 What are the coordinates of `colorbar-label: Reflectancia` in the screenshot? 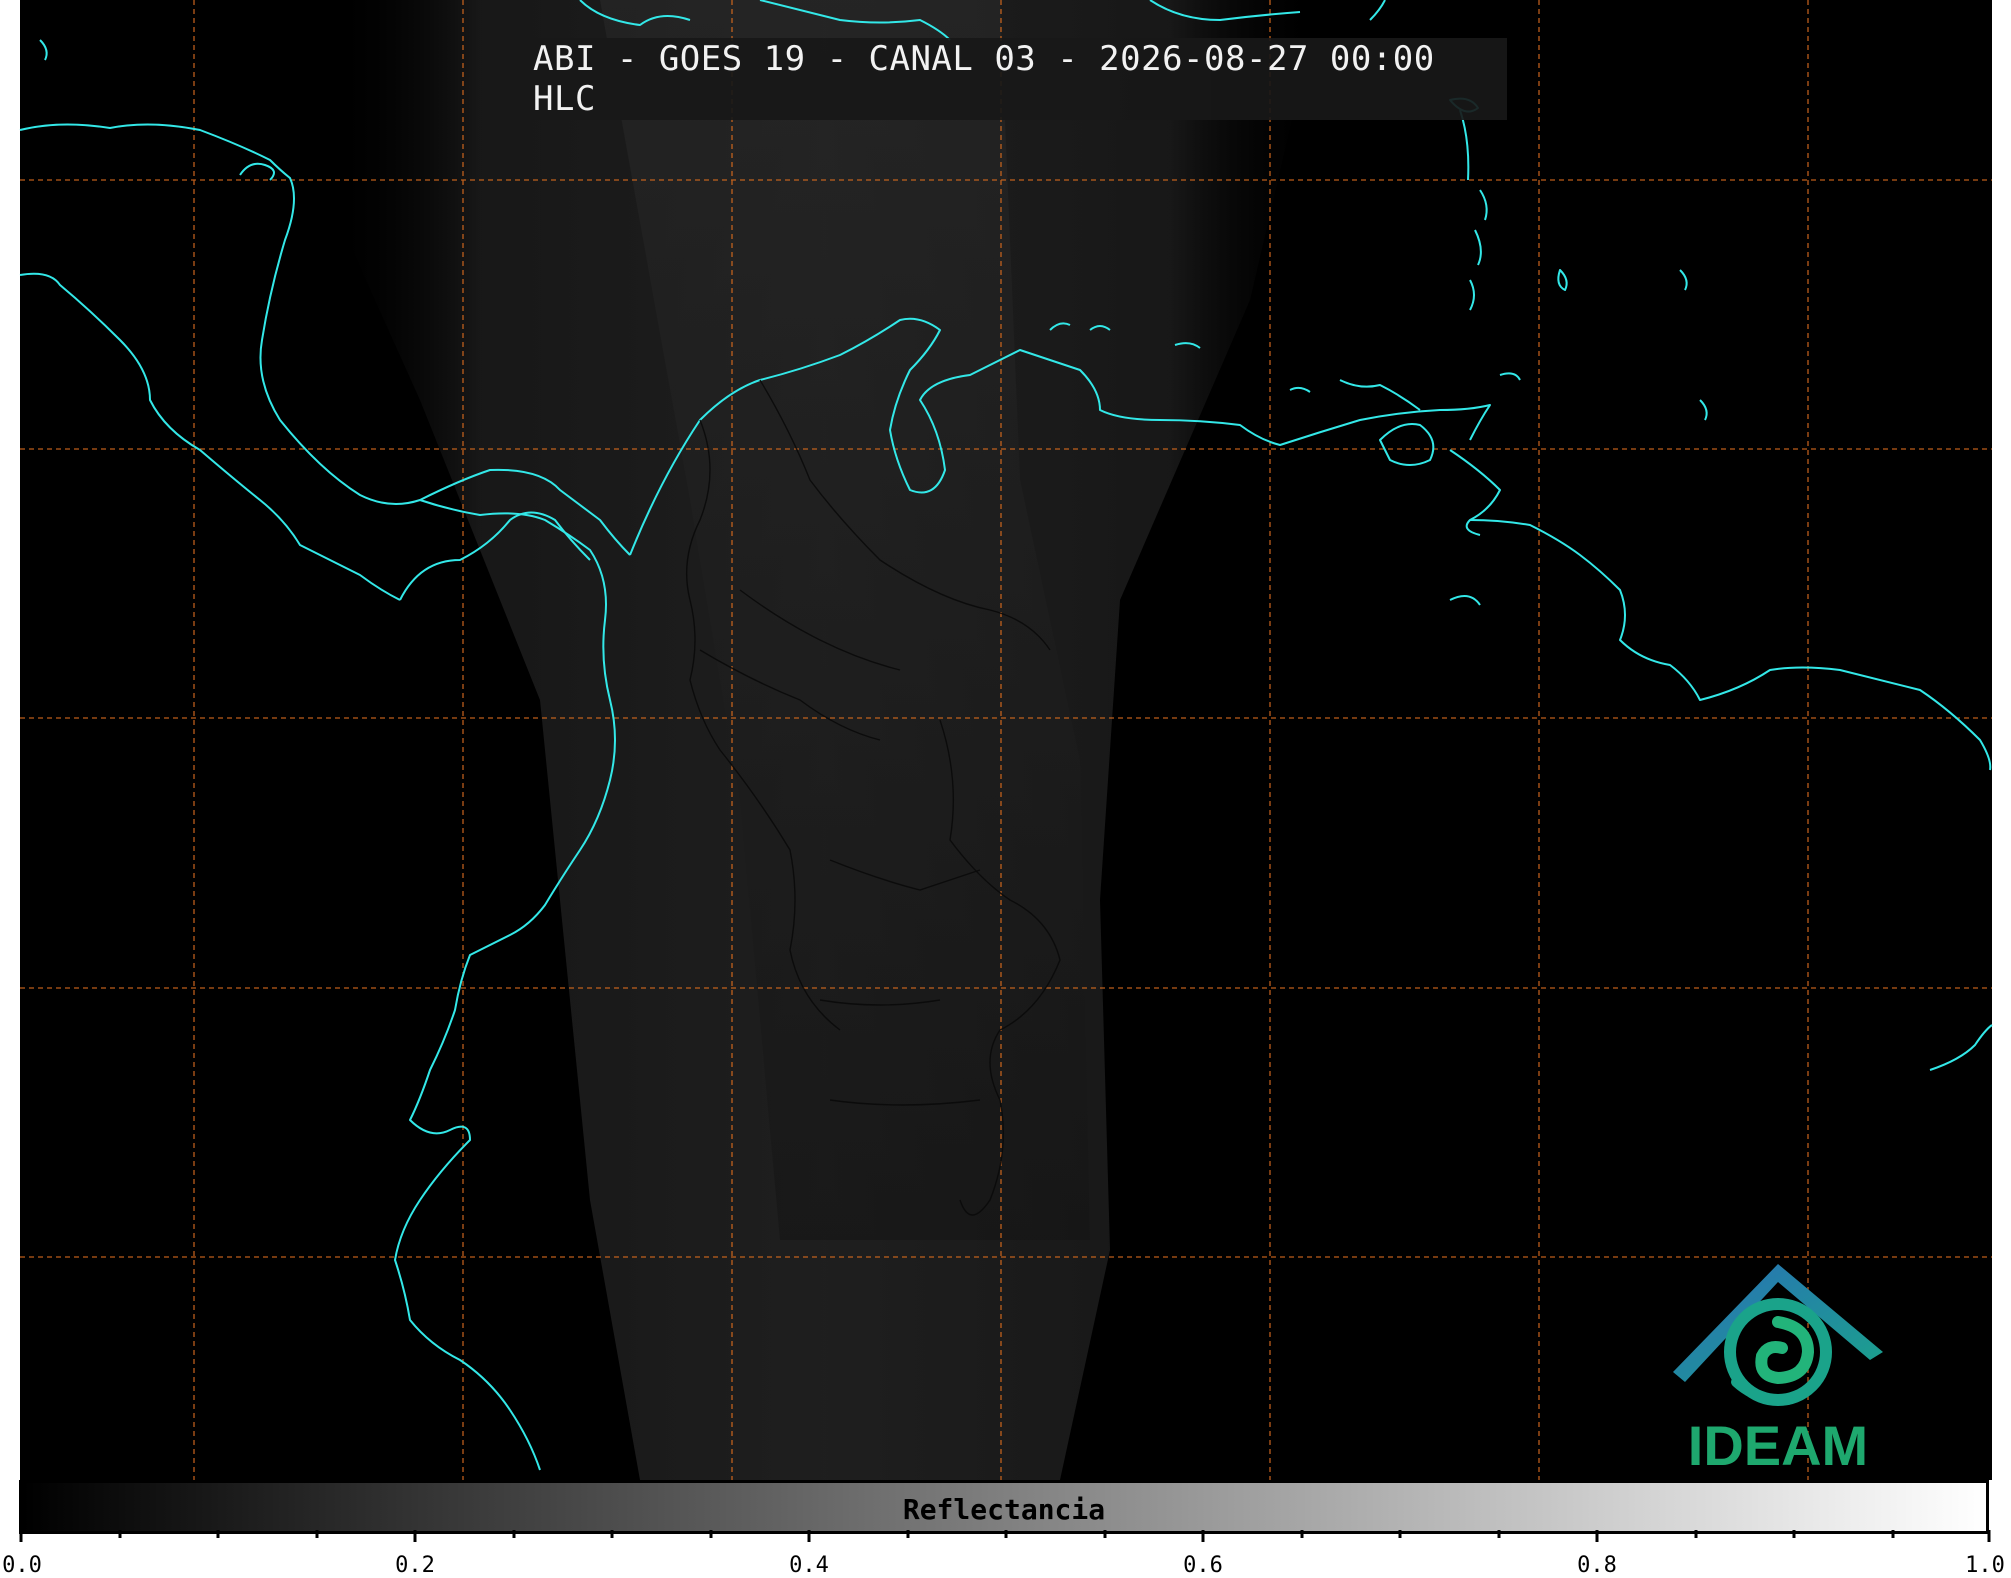 It's located at (1004, 1509).